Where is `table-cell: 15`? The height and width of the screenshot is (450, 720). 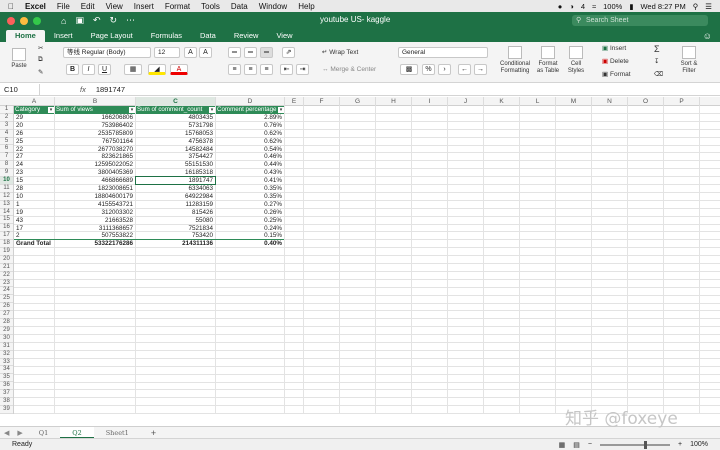 table-cell: 15 is located at coordinates (34, 181).